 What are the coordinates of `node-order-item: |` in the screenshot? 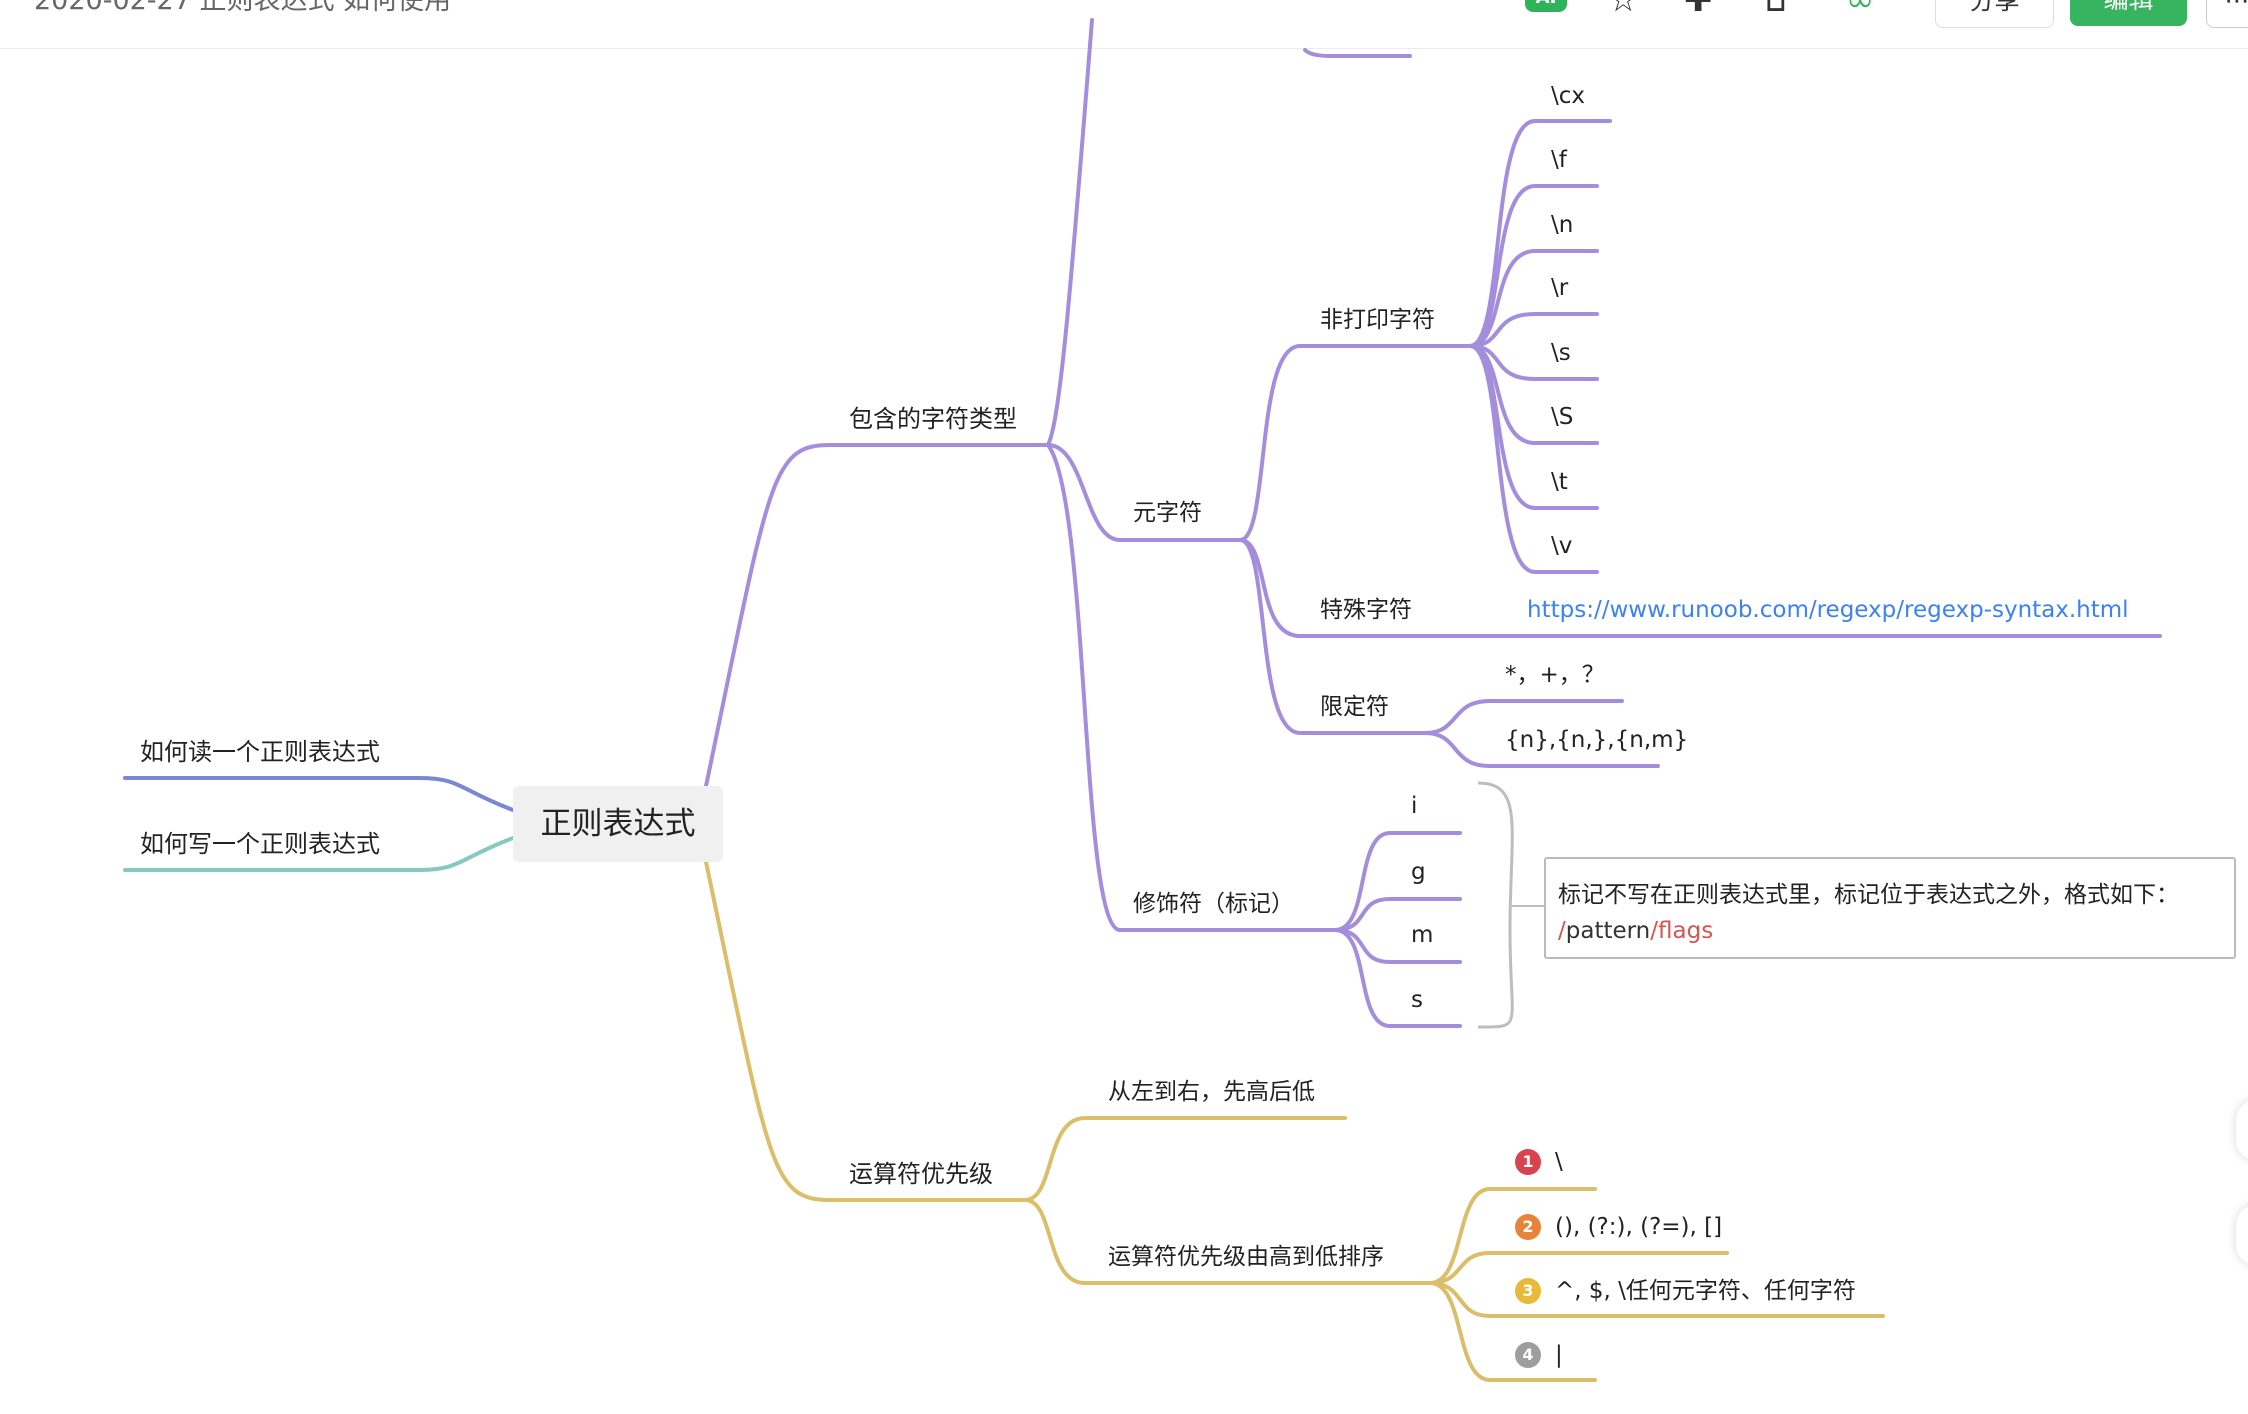 It's located at (1559, 1355).